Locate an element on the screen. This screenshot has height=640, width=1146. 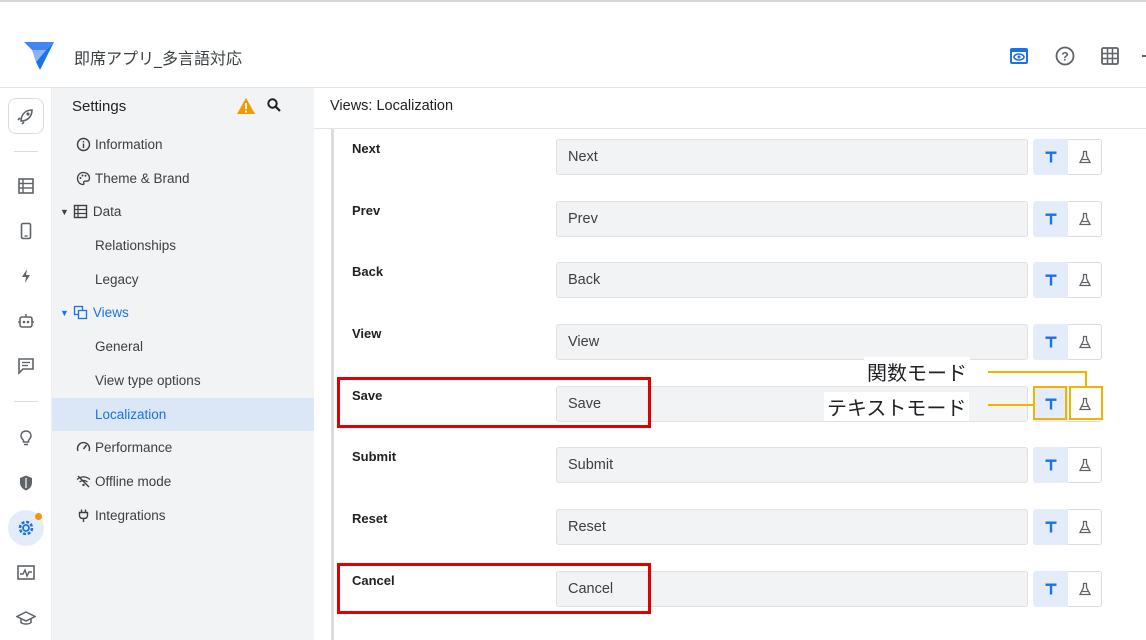
highlight-cancel-row is located at coordinates (494, 588).